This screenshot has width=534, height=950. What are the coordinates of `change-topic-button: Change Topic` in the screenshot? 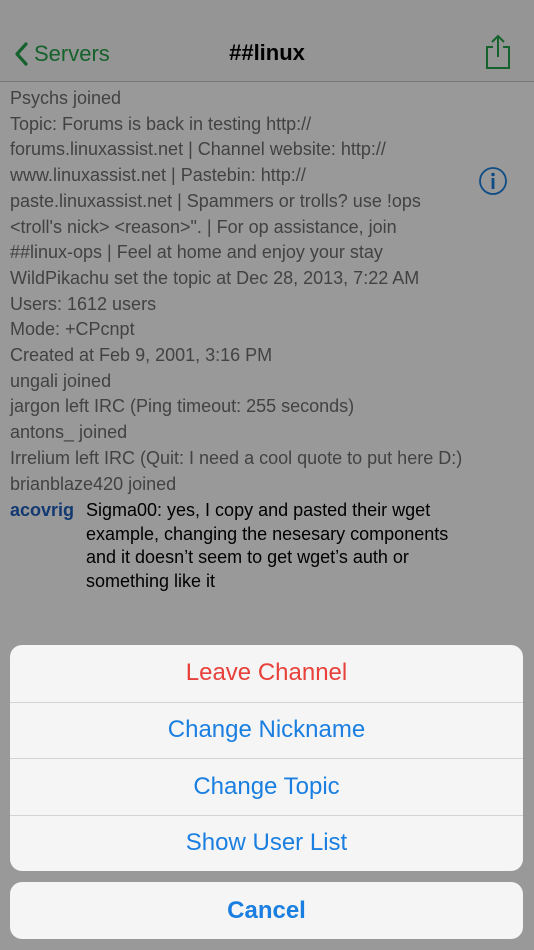 It's located at (266, 786).